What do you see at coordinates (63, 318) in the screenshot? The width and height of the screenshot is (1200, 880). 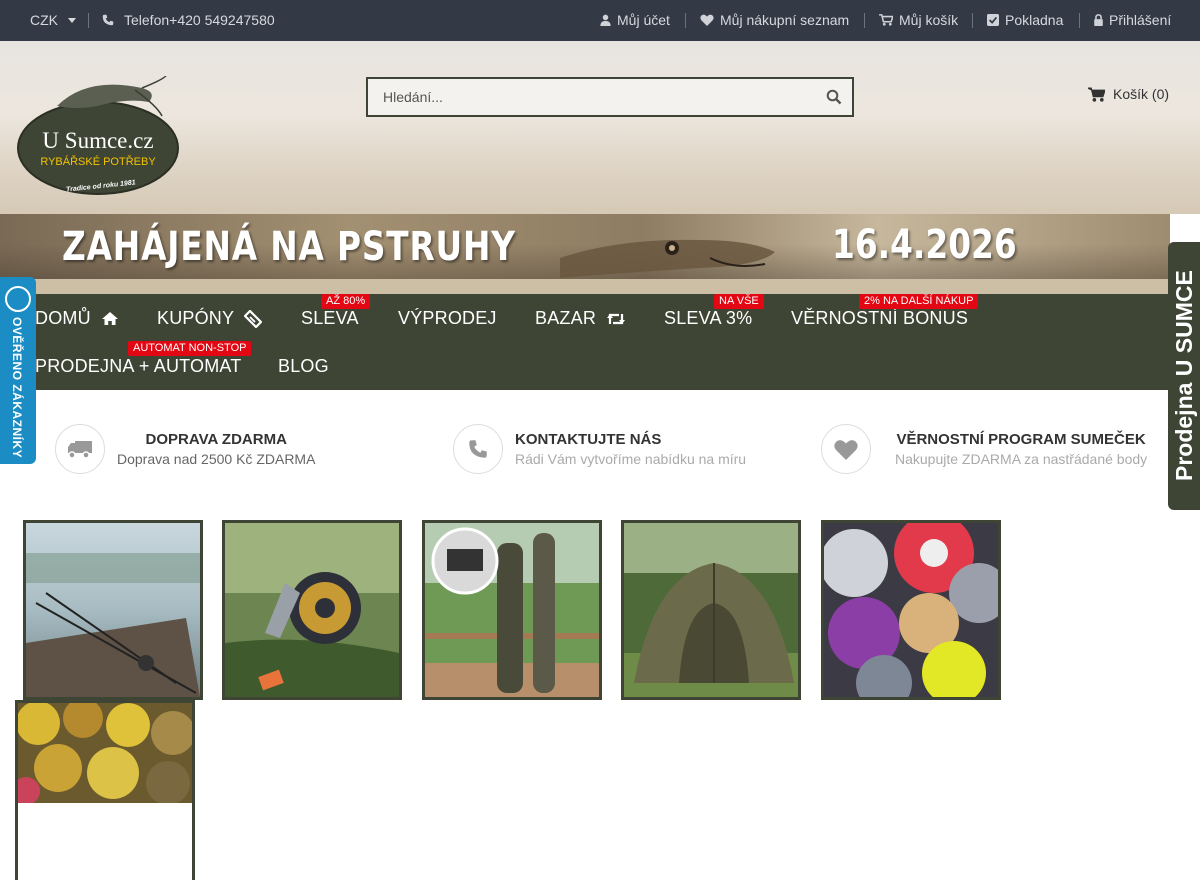 I see `nav-label: DOMŮ` at bounding box center [63, 318].